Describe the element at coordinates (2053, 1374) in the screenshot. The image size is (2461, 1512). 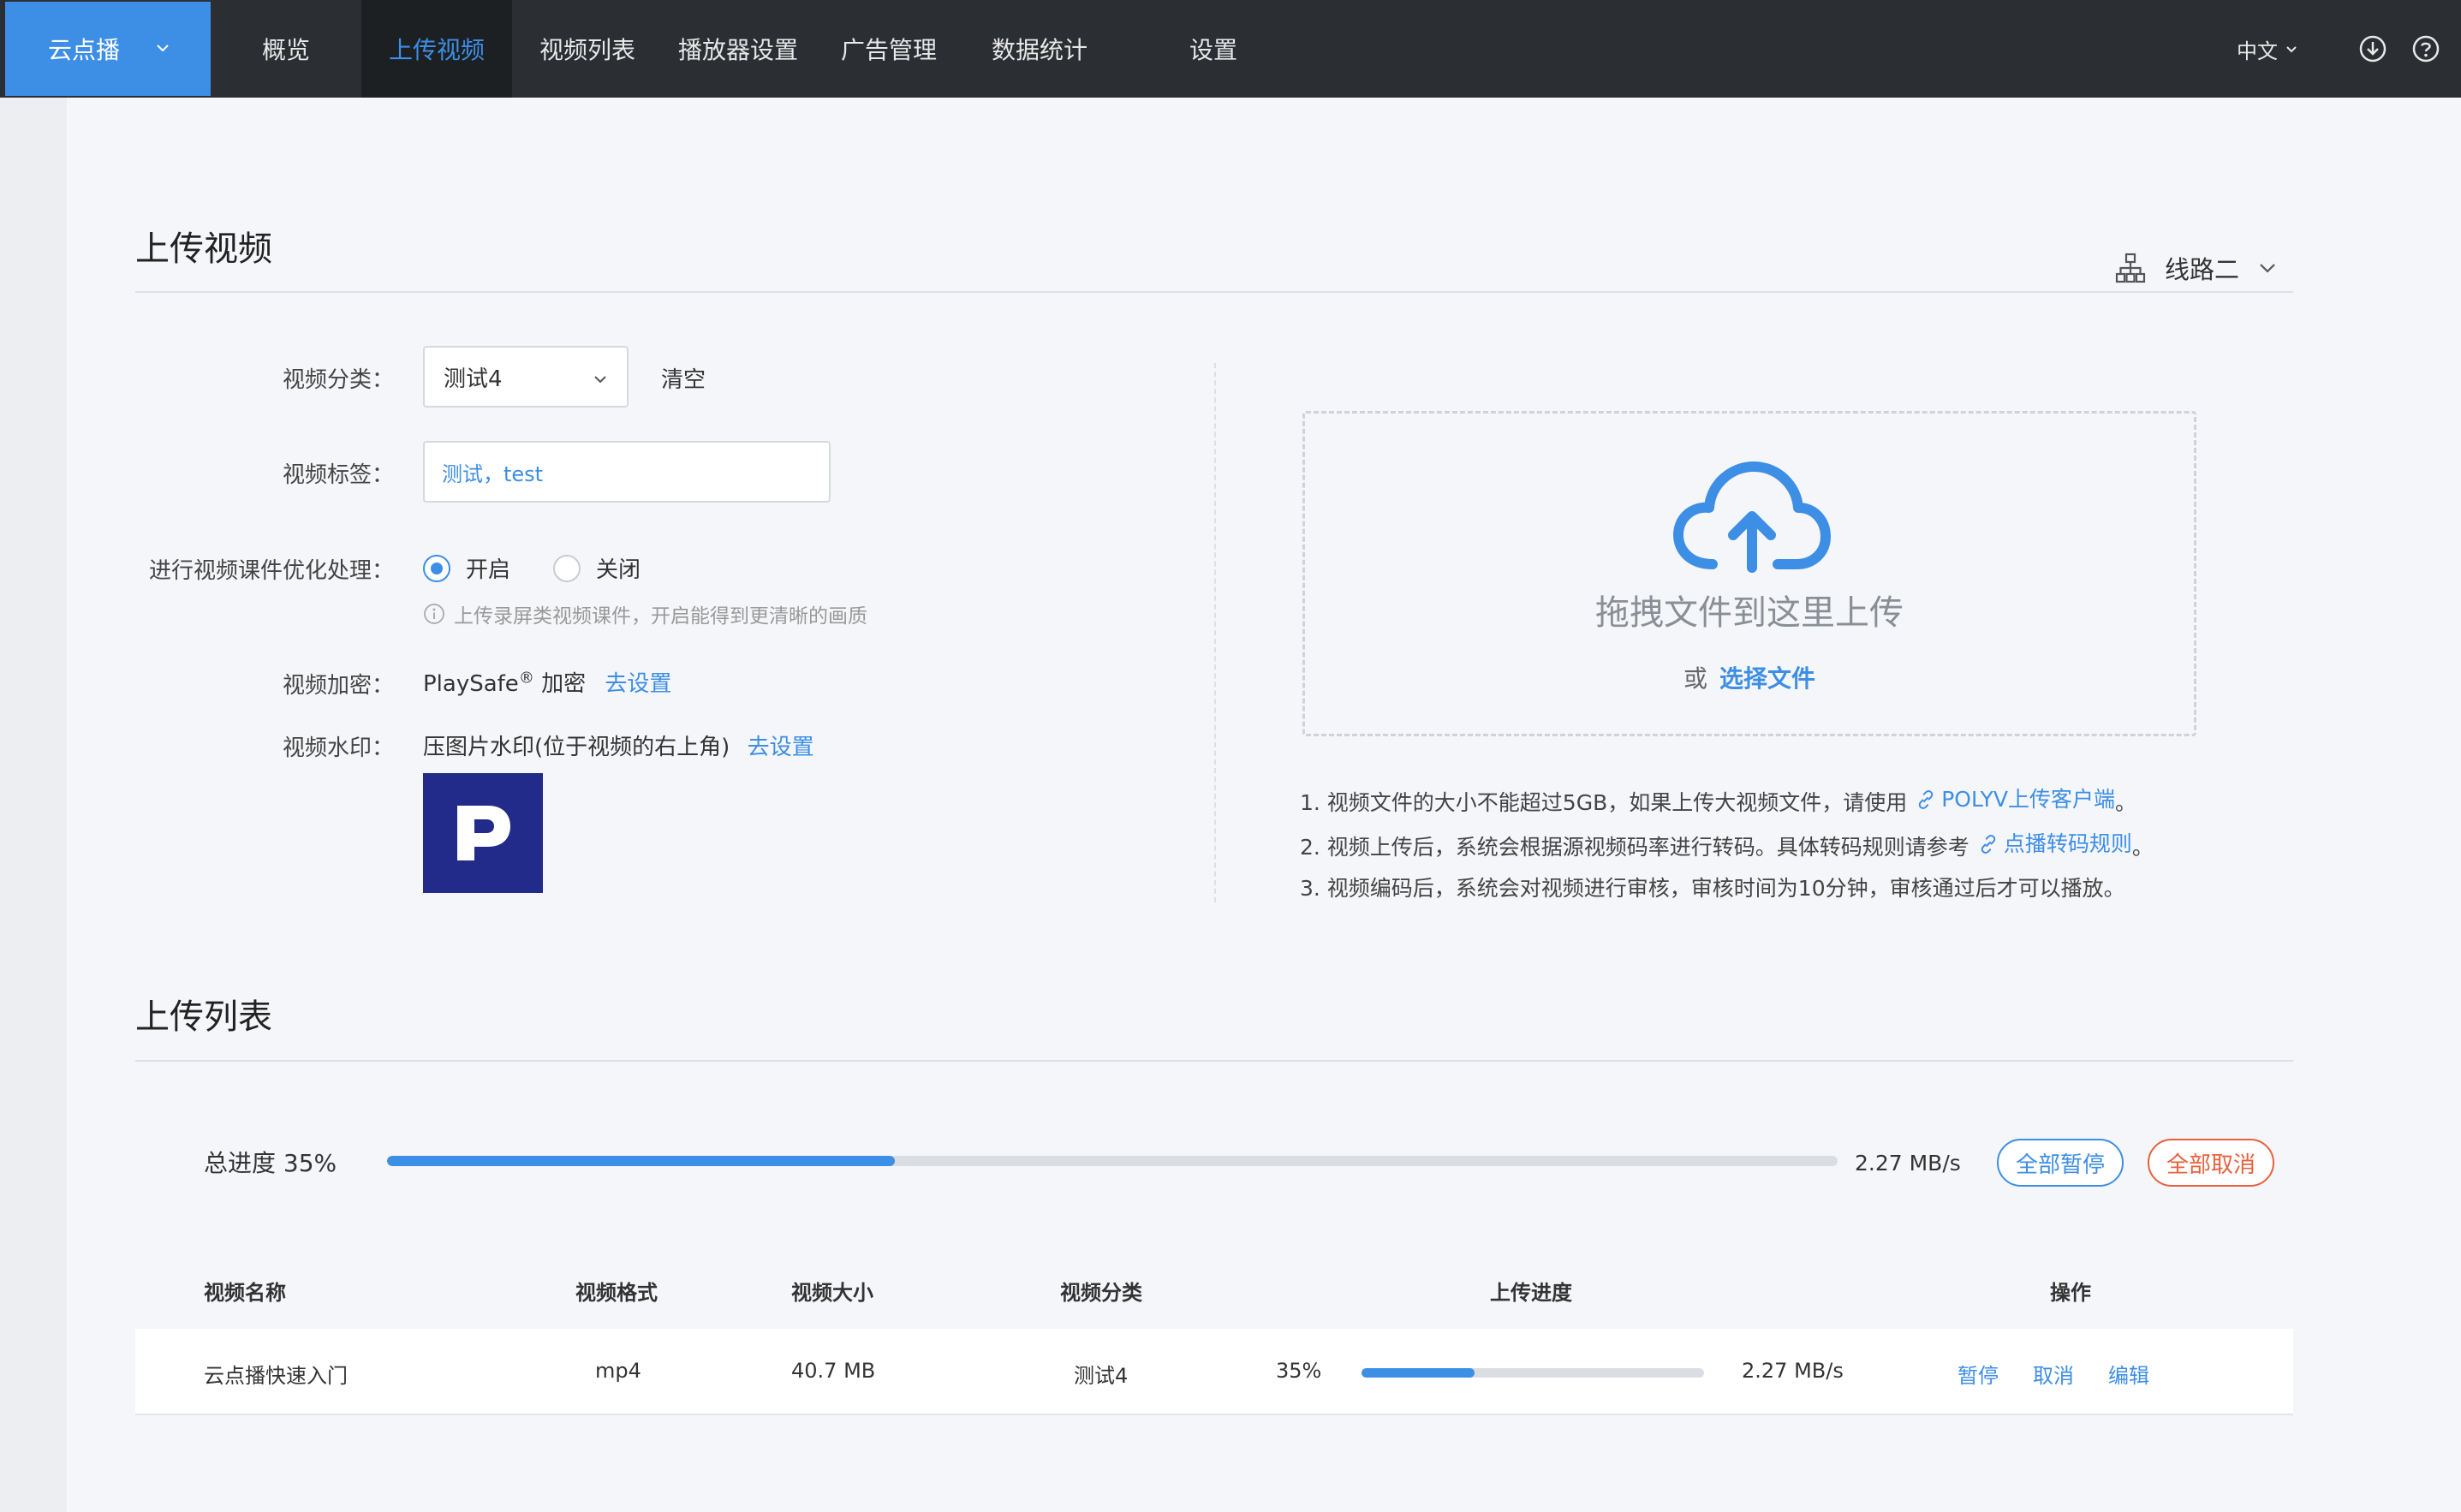
I see `row-cancel-link: 取消` at that location.